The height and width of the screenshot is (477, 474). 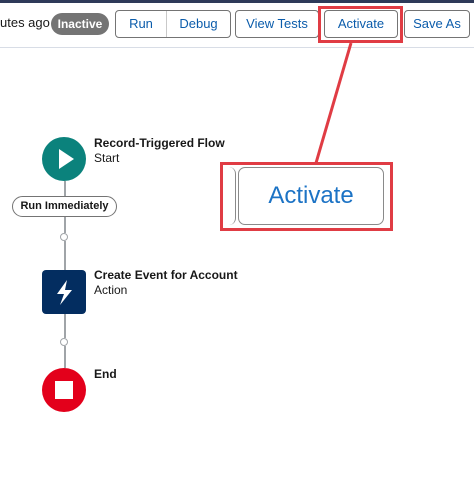 I want to click on play-icon, so click(x=66, y=159).